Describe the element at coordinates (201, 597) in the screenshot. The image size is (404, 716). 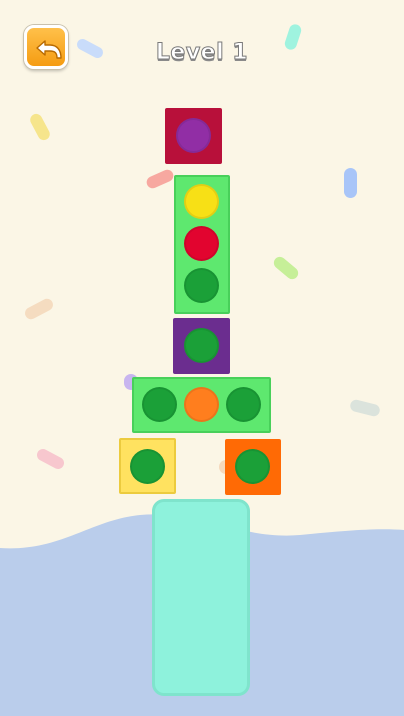
I see `base-platform` at that location.